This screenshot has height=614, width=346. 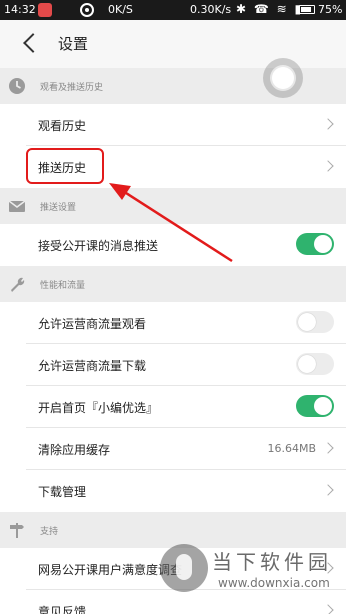 I want to click on carrier-watch-row: 允许运营商流量观看, so click(x=173, y=323).